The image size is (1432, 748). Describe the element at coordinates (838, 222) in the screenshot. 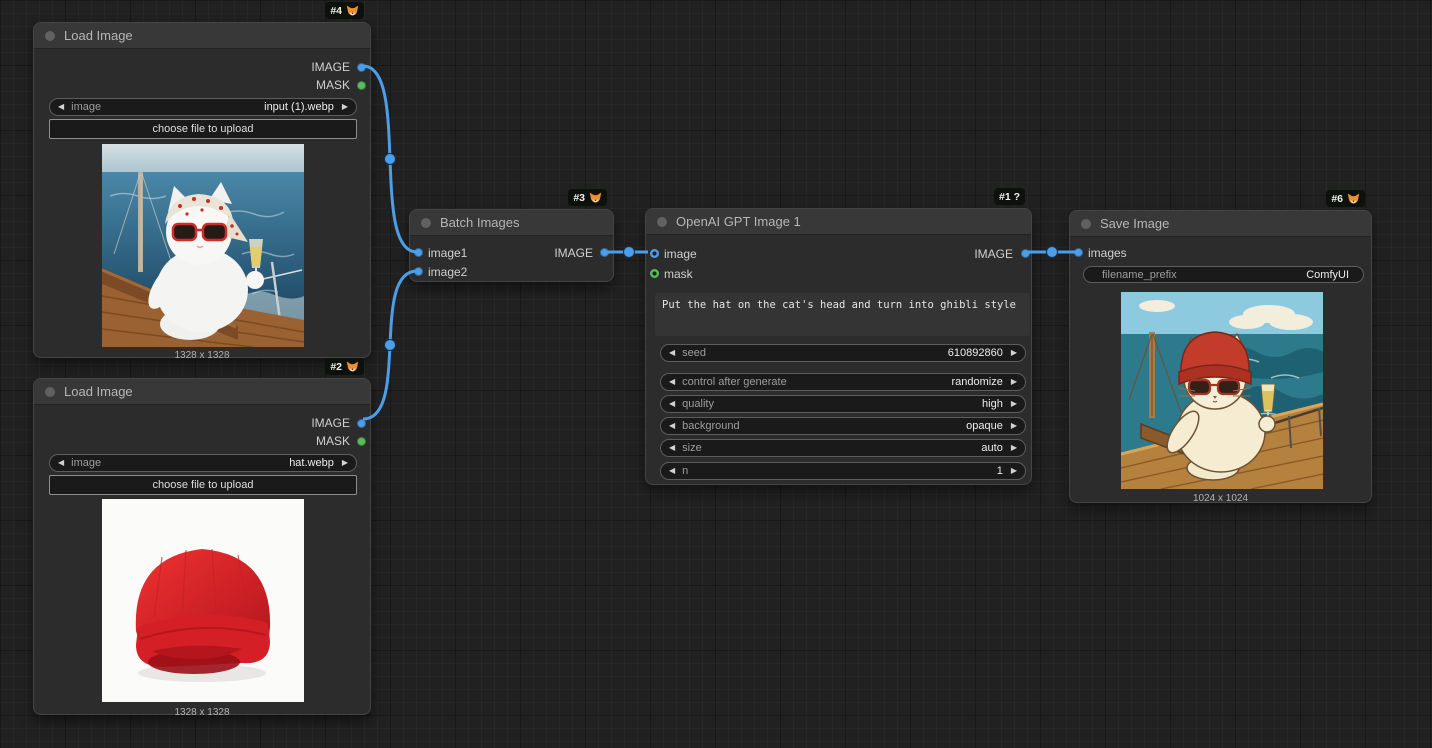

I see `node-header: OpenAI GPT Image 1` at that location.